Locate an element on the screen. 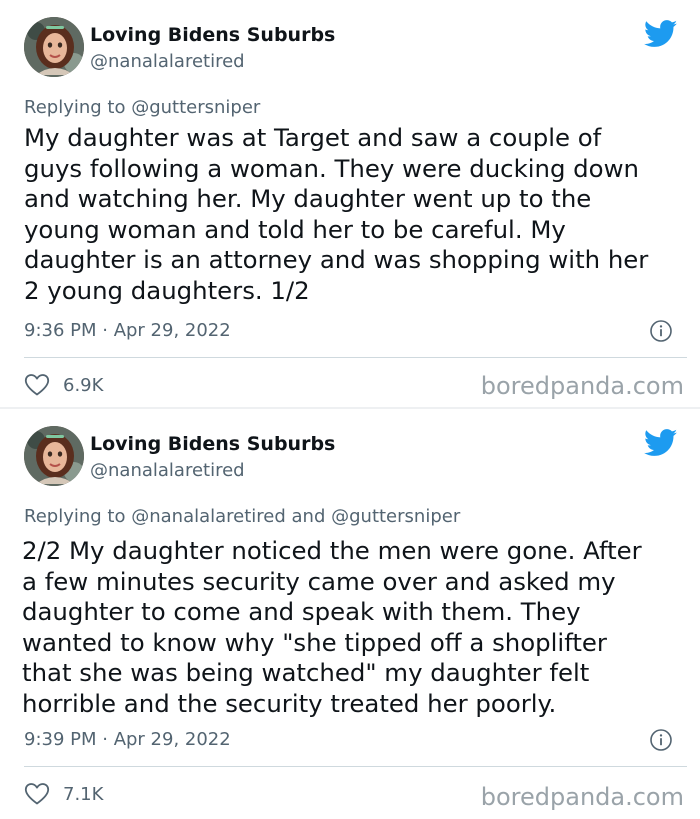  timestamp: 9:36 PM · Apr 29, 2022 is located at coordinates (127, 330).